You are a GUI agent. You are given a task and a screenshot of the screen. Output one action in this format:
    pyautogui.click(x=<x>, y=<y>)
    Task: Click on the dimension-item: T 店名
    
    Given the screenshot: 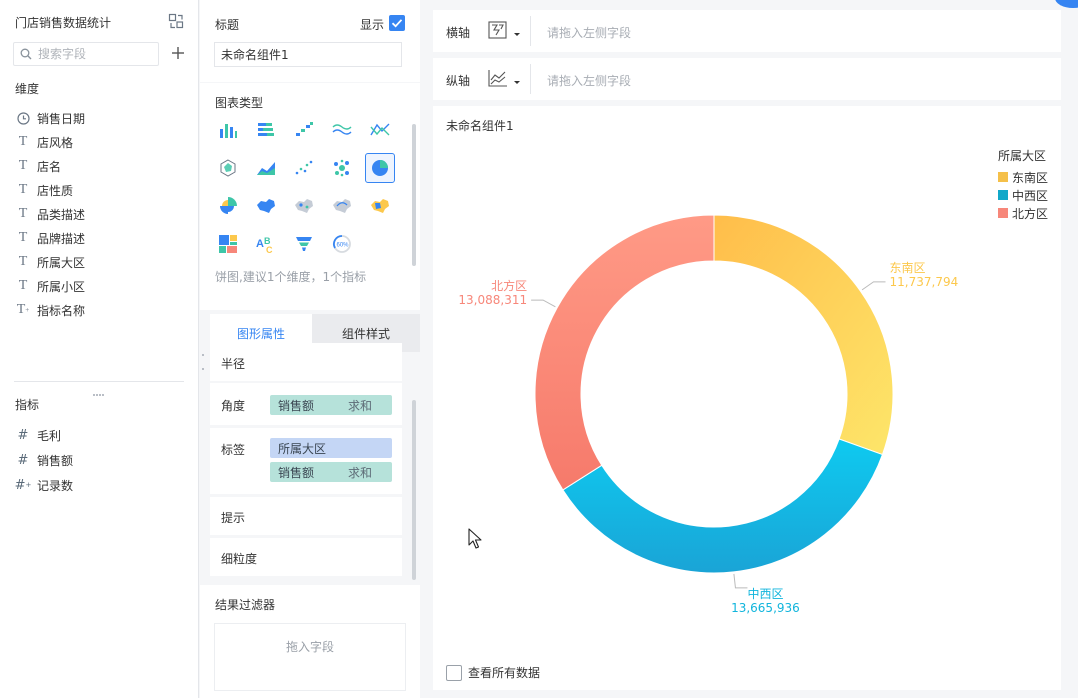 What is the action you would take?
    pyautogui.click(x=38, y=166)
    